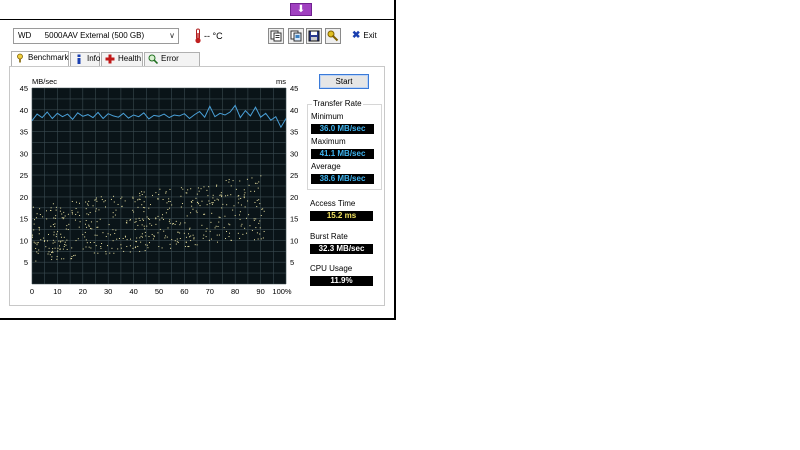  Describe the element at coordinates (24, 153) in the screenshot. I see `y-tick-label-left: 30` at that location.